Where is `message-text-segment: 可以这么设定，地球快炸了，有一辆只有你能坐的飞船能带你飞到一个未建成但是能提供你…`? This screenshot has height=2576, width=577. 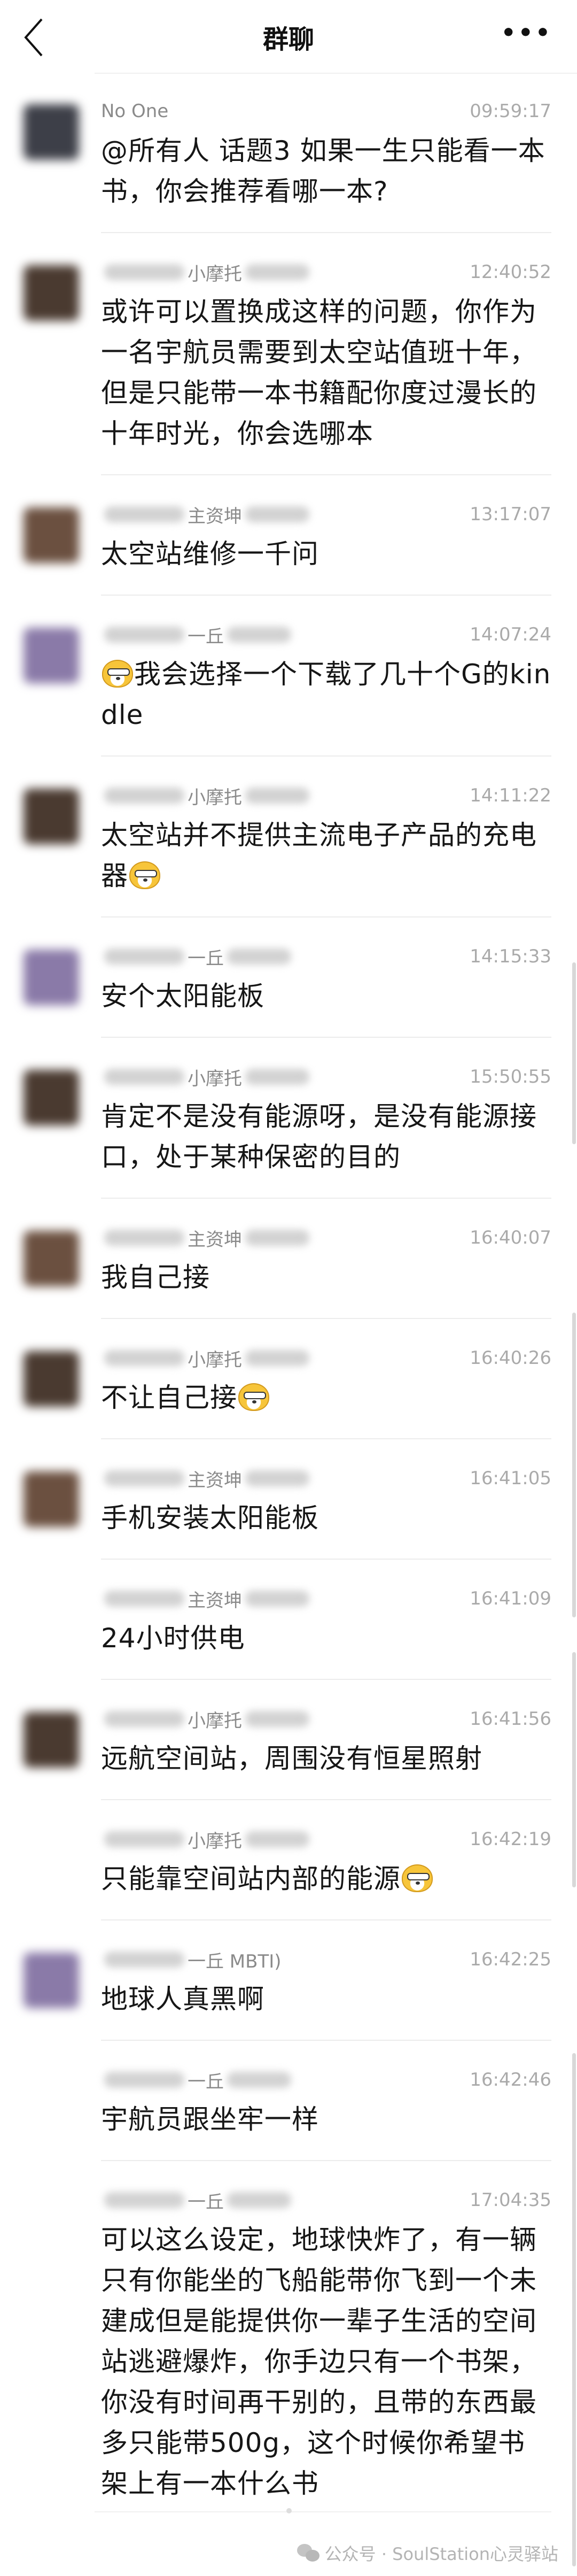
message-text-segment: 可以这么设定，地球快炸了，有一辆只有你能坐的飞船能带你飞到一个未建成但是能提供你… is located at coordinates (319, 2361).